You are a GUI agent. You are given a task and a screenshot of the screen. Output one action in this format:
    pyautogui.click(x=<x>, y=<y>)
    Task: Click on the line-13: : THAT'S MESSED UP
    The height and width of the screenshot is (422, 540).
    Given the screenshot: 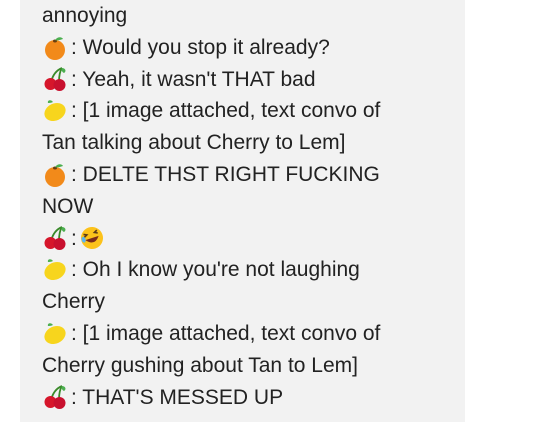 What is the action you would take?
    pyautogui.click(x=249, y=398)
    